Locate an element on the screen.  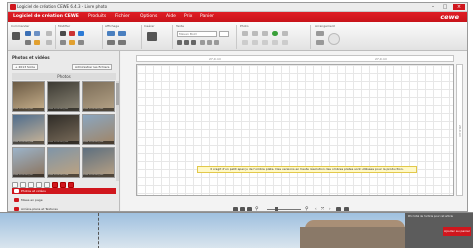
frame-icon is located at coordinates (255, 33).